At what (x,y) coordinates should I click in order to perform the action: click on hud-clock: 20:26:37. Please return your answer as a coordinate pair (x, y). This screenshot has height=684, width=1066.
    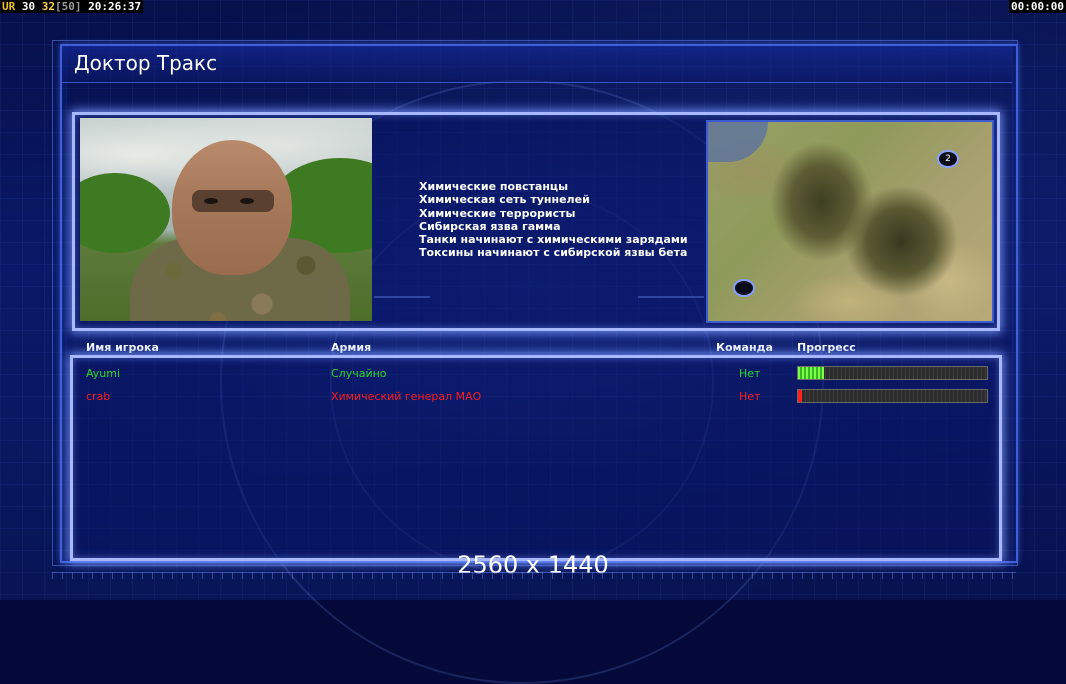
    Looking at the image, I should click on (115, 6).